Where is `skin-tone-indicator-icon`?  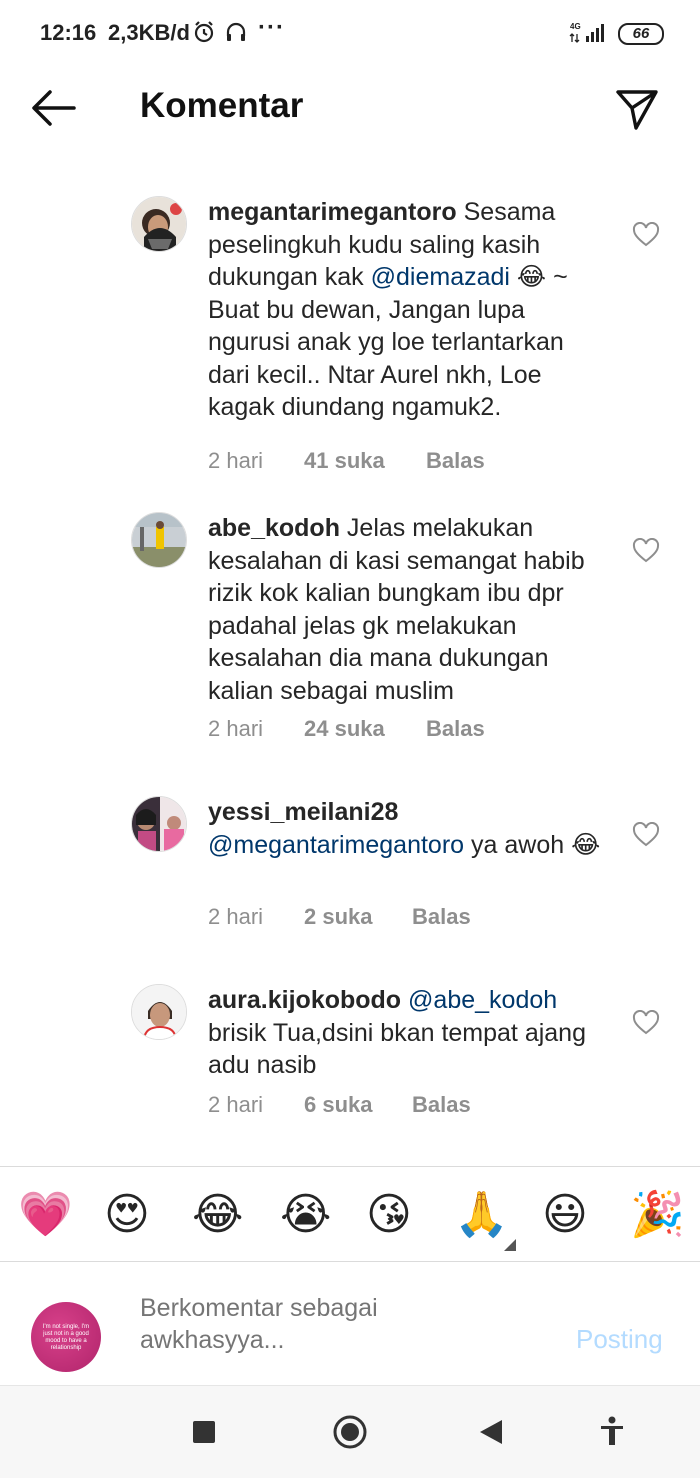
skin-tone-indicator-icon is located at coordinates (510, 1245).